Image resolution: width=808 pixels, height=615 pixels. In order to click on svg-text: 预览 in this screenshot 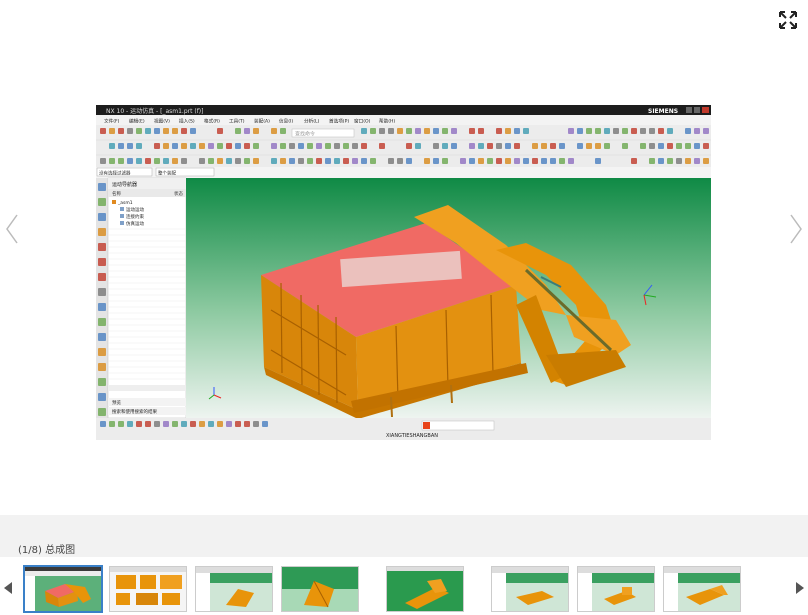, I will do `click(116, 402)`.